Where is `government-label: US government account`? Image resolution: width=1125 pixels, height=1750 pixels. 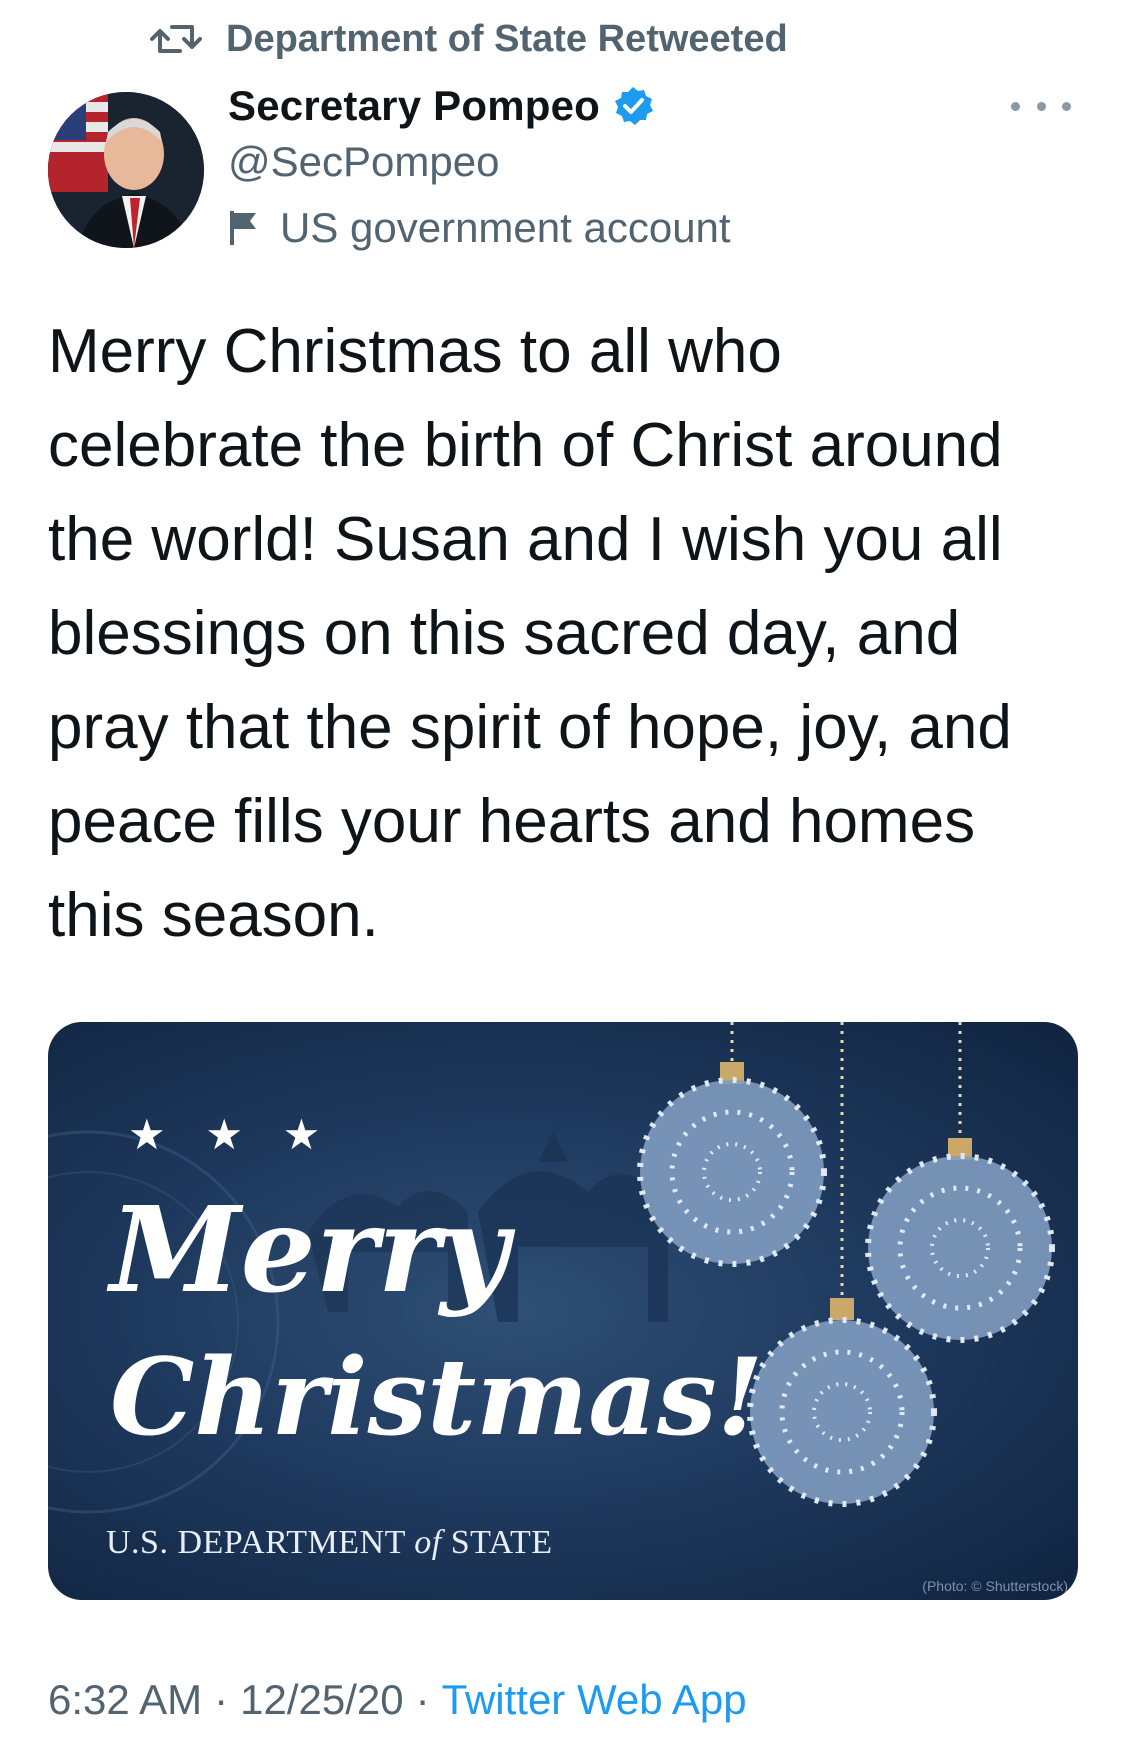 government-label: US government account is located at coordinates (479, 228).